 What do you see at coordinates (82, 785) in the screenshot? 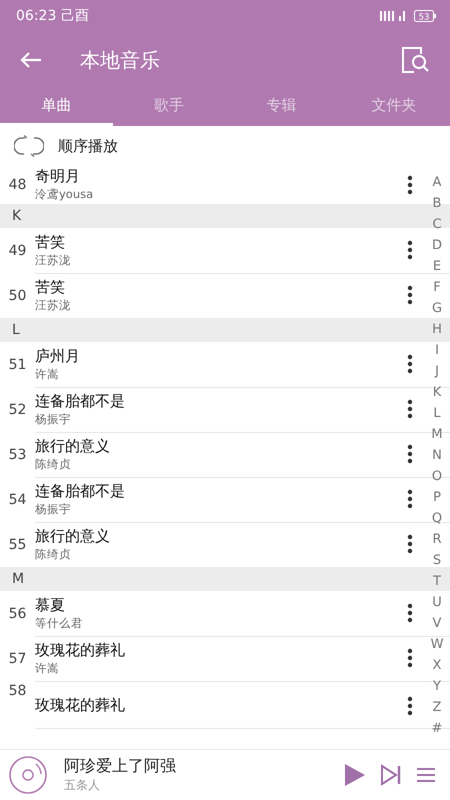
I see `now-playing-artist: 五条人` at bounding box center [82, 785].